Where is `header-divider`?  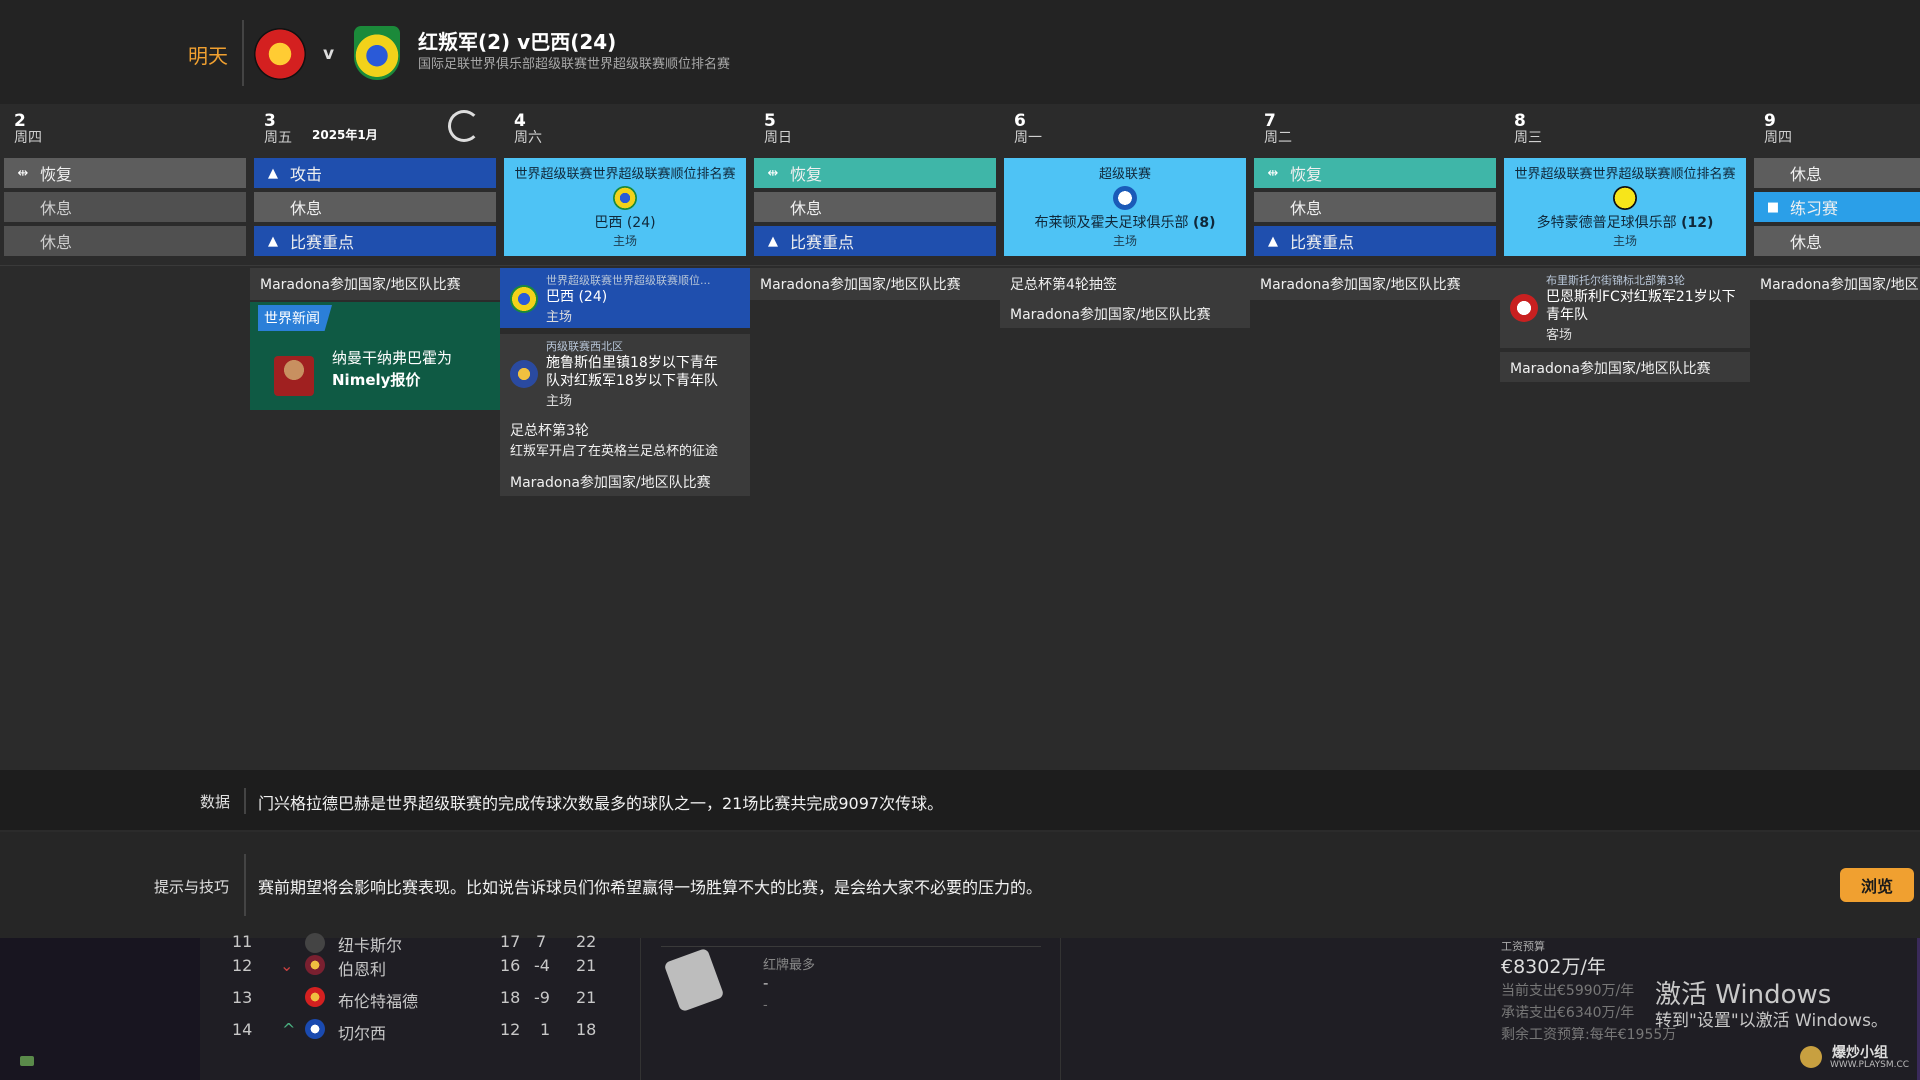 header-divider is located at coordinates (243, 53).